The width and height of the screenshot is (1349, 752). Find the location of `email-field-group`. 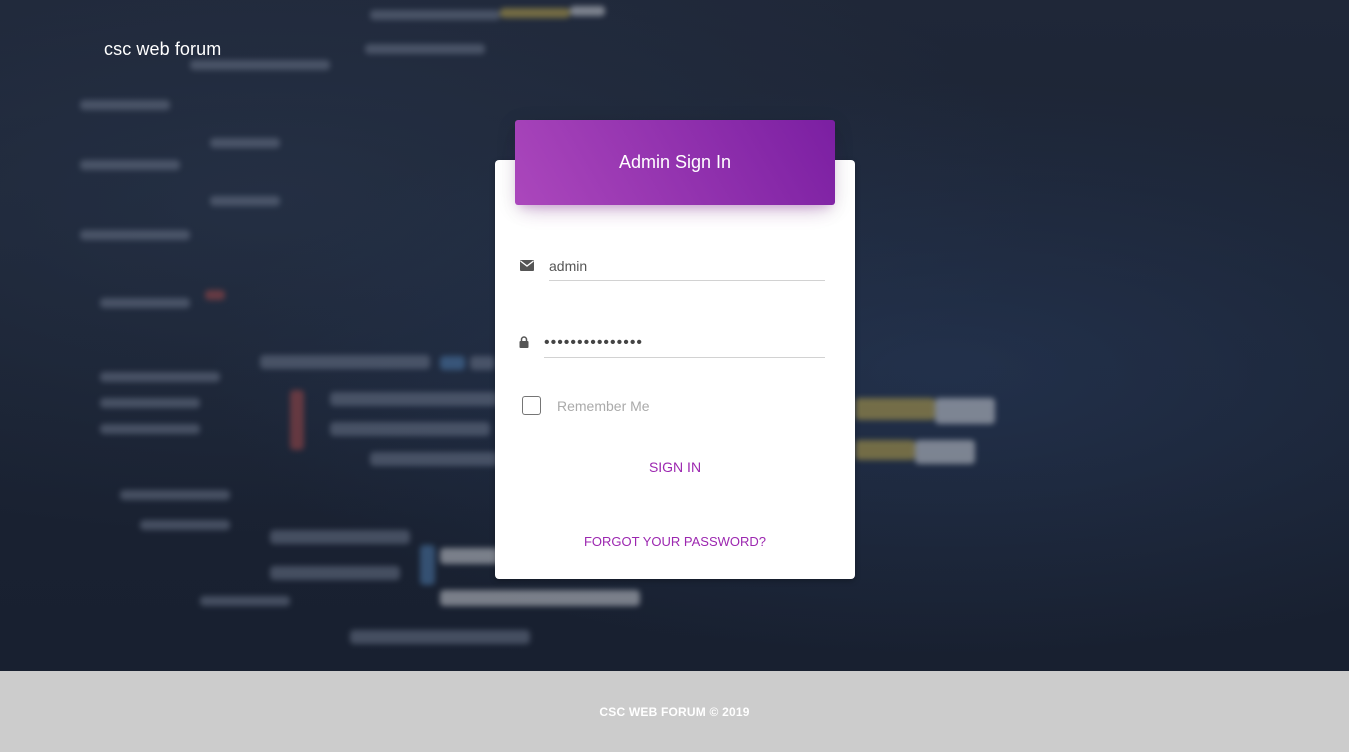

email-field-group is located at coordinates (672, 266).